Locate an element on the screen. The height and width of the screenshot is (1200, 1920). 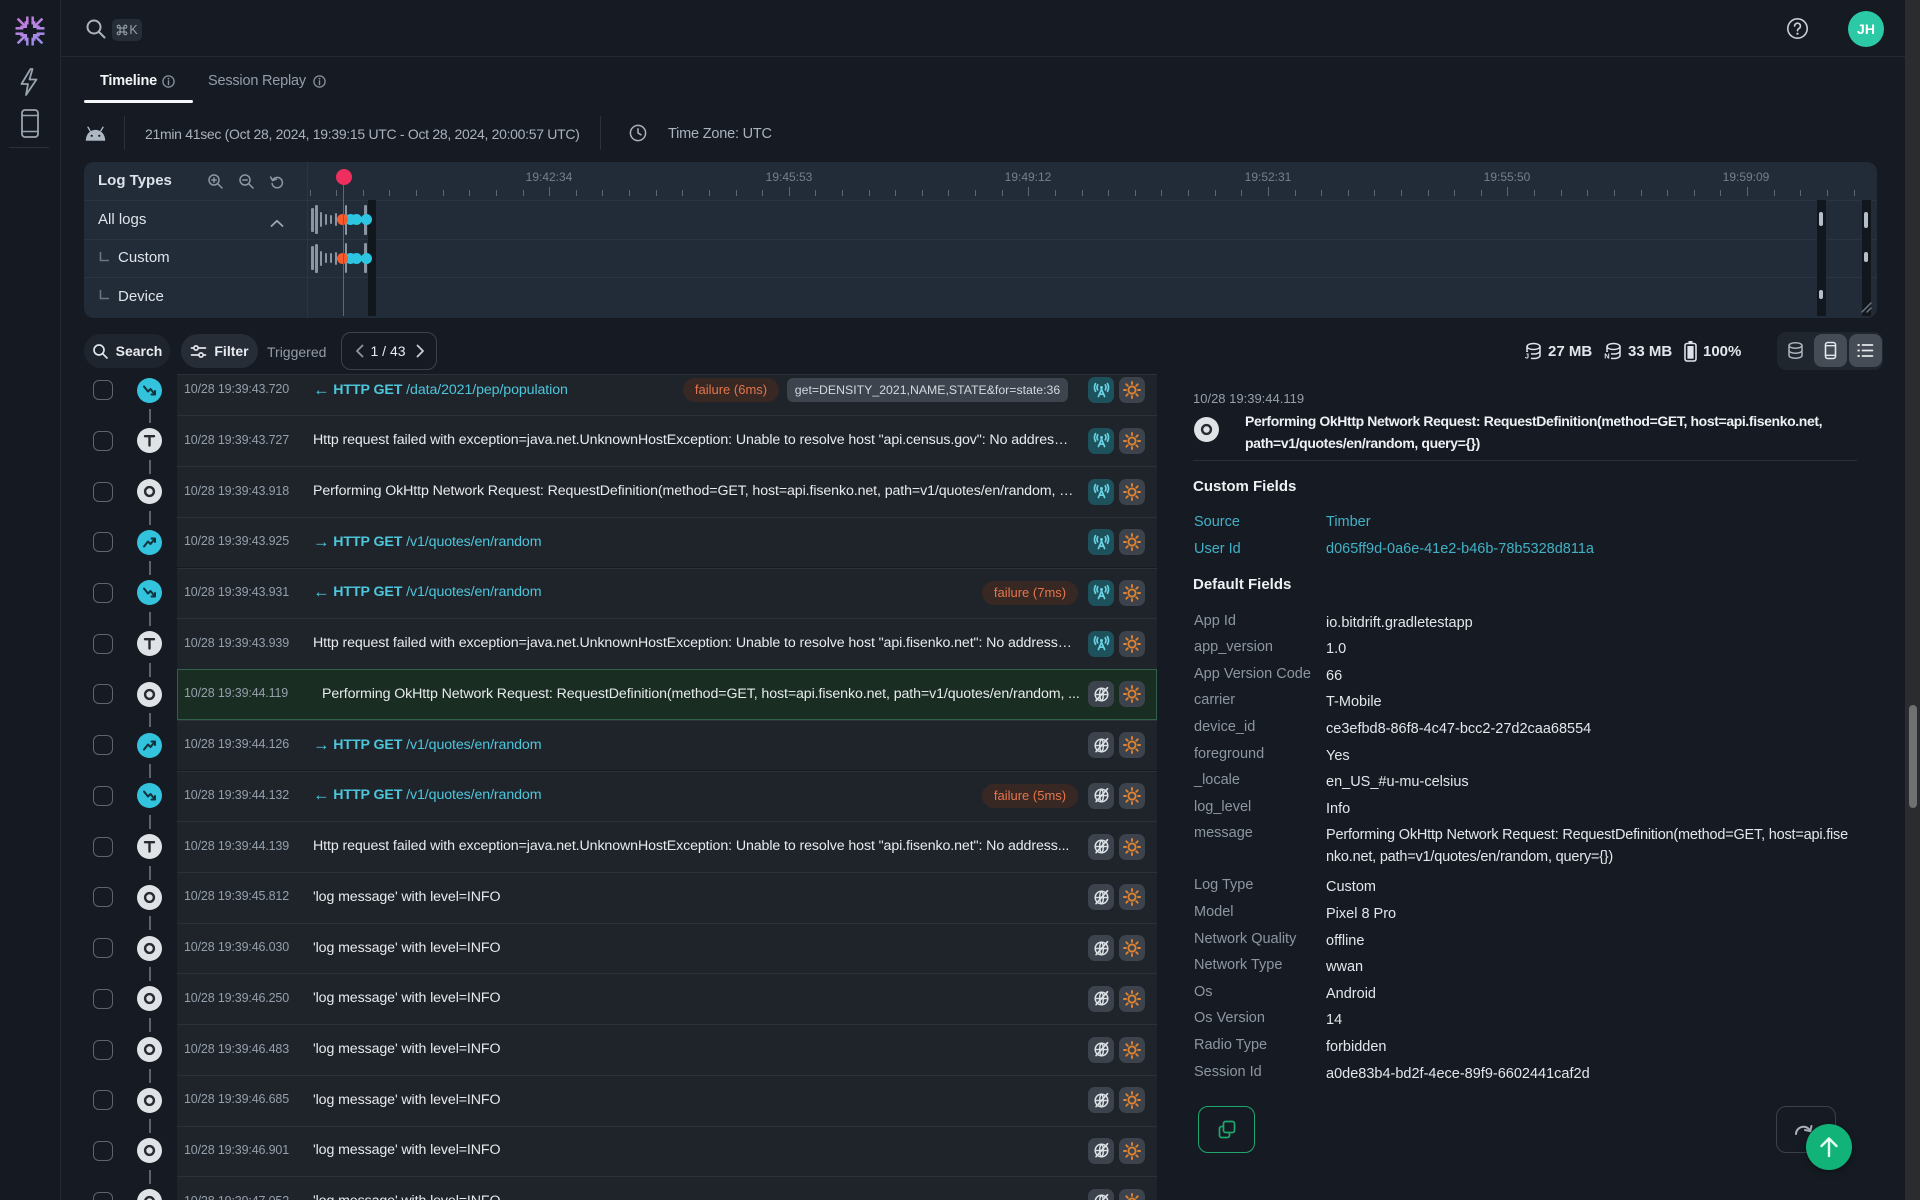
svg-text: N is located at coordinates (1606, 356).